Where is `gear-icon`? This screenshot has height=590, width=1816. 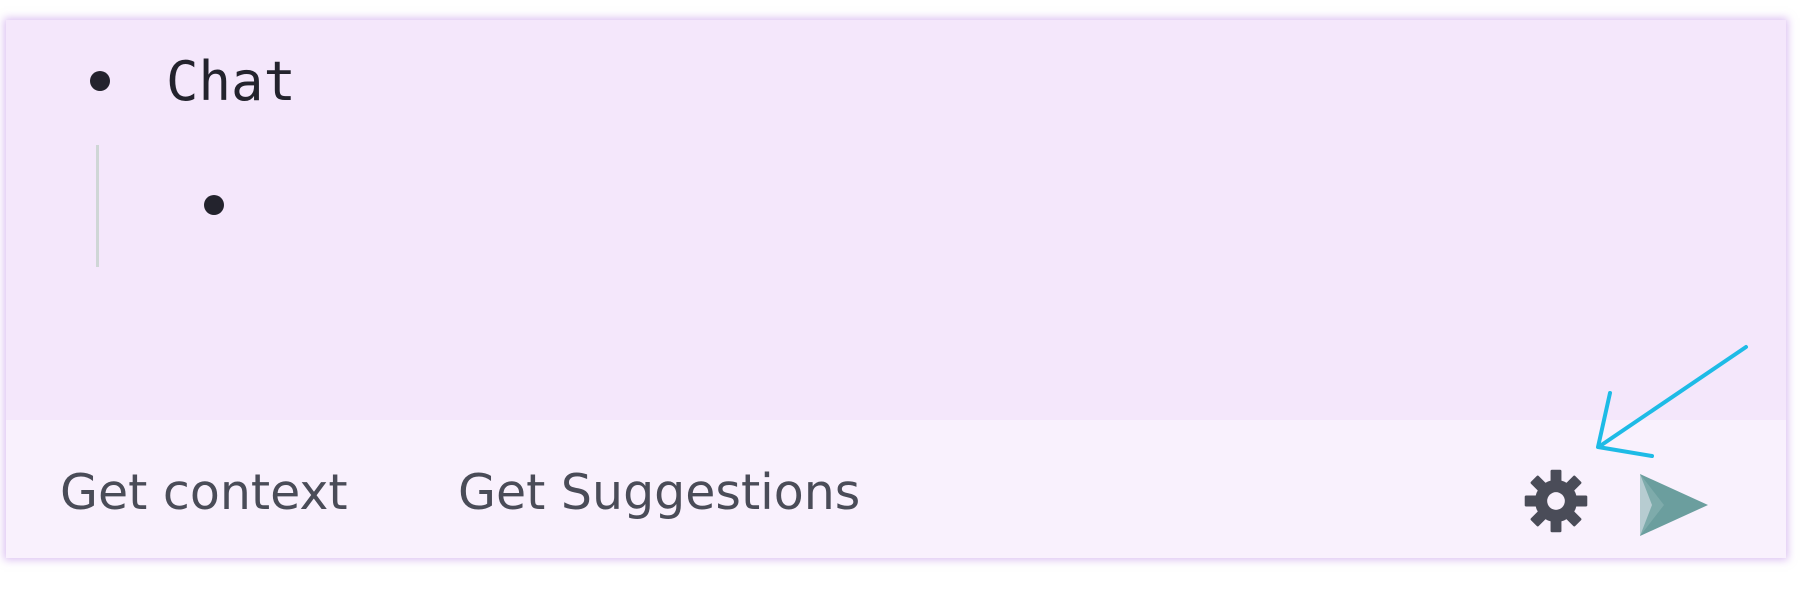
gear-icon is located at coordinates (1556, 501).